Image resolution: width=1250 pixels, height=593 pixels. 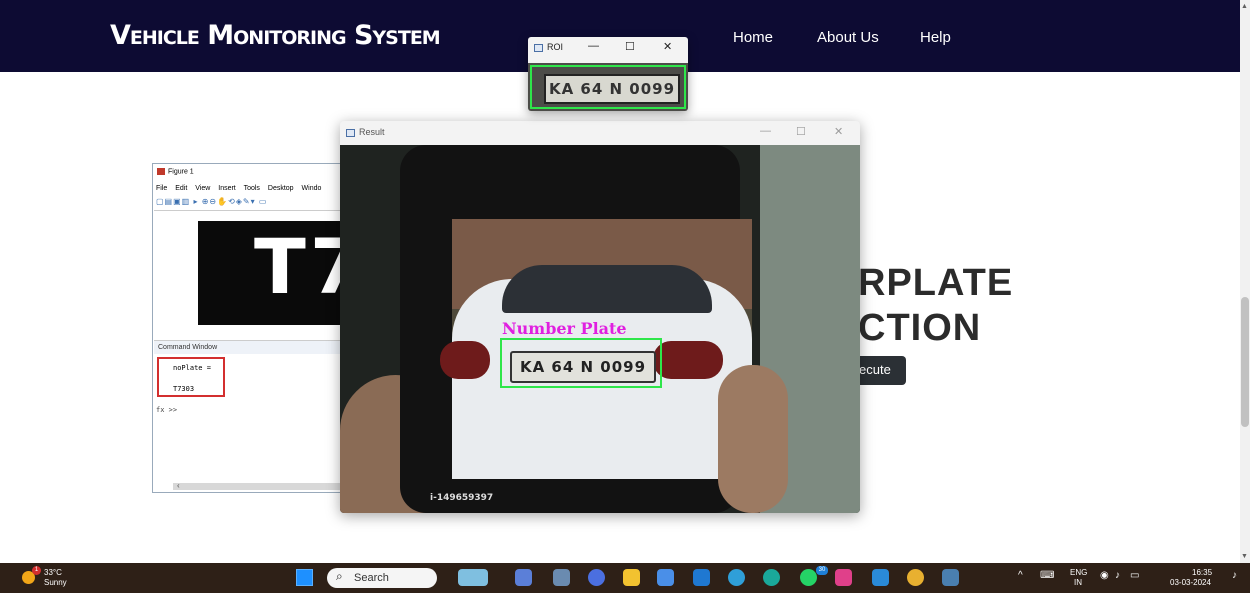 I want to click on clock-date: 03-03-2024, so click(x=1190, y=582).